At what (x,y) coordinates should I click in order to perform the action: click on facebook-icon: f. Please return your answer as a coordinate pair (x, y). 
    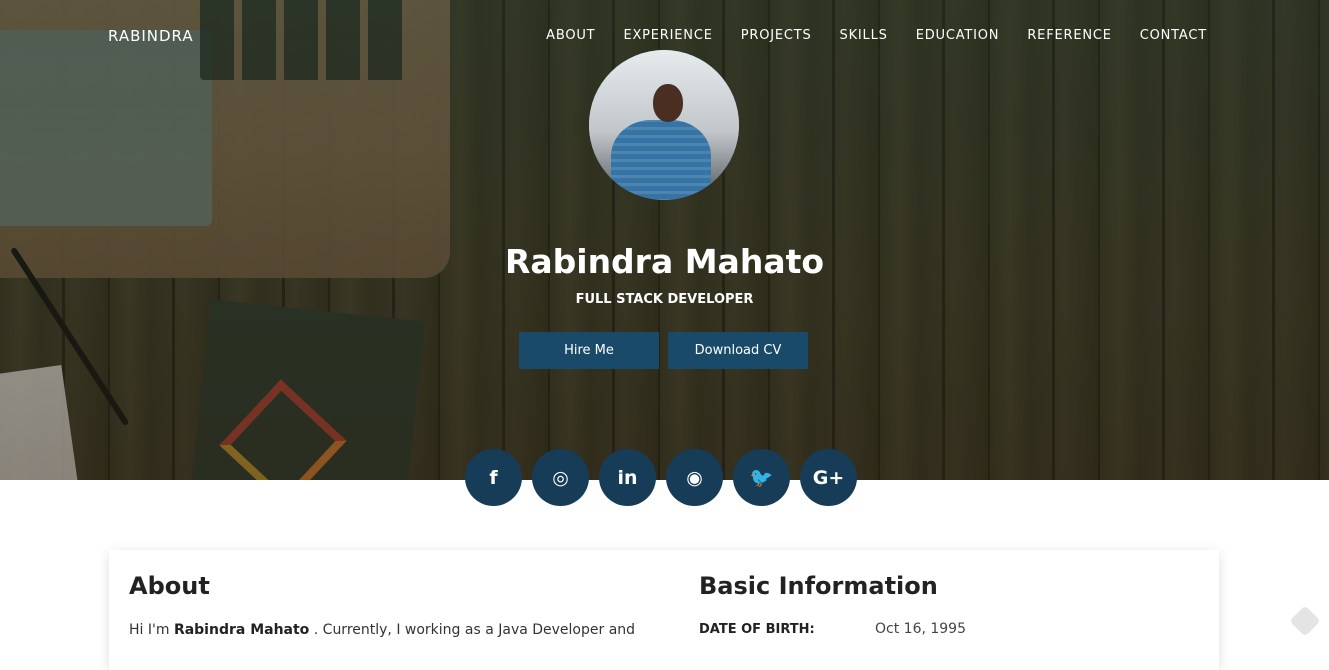
    Looking at the image, I should click on (493, 477).